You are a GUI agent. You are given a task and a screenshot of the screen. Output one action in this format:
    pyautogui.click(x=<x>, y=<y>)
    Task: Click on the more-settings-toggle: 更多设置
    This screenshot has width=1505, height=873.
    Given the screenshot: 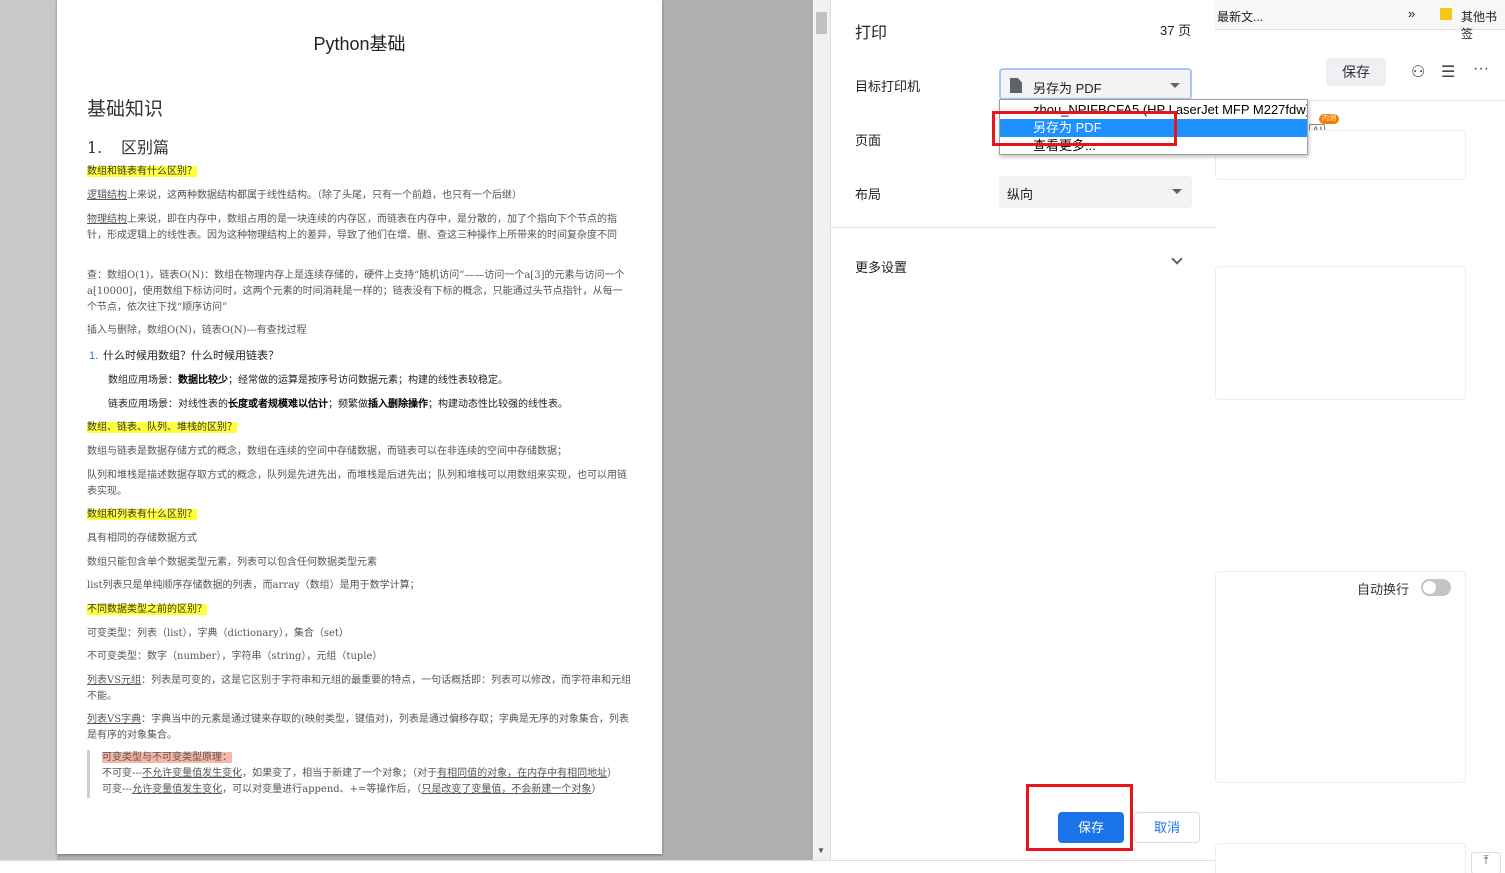 What is the action you would take?
    pyautogui.click(x=881, y=266)
    